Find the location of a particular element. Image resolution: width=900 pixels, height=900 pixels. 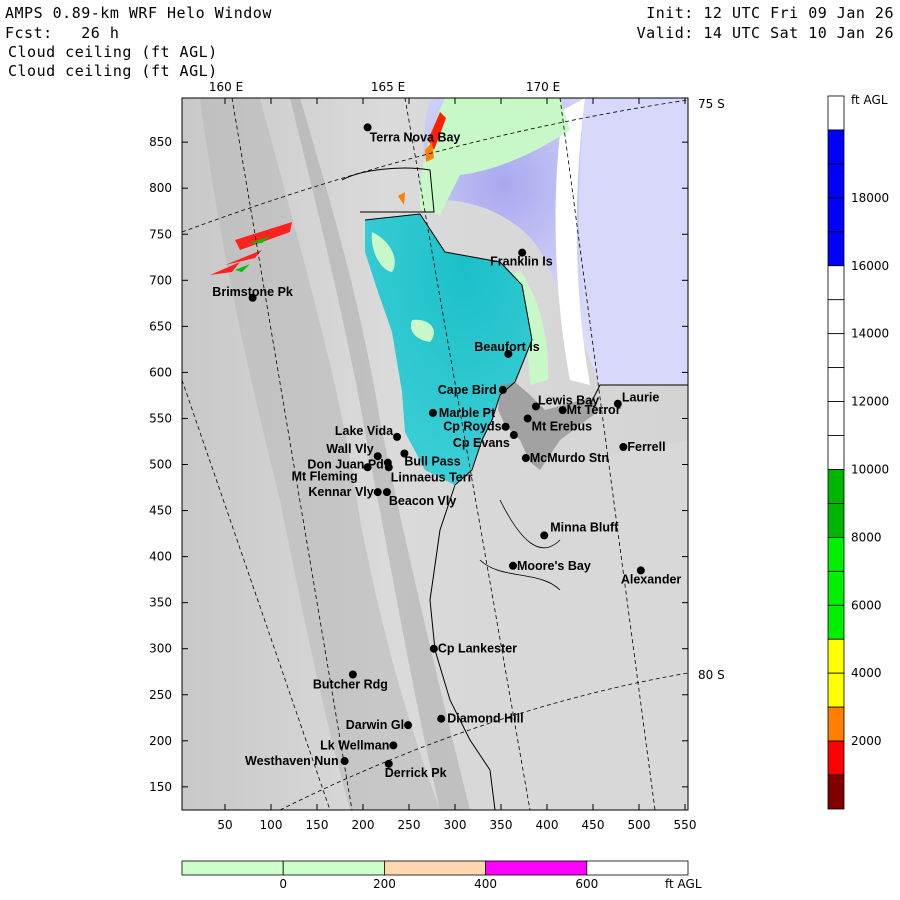

station-marker: Diamond Hill is located at coordinates (480, 719).